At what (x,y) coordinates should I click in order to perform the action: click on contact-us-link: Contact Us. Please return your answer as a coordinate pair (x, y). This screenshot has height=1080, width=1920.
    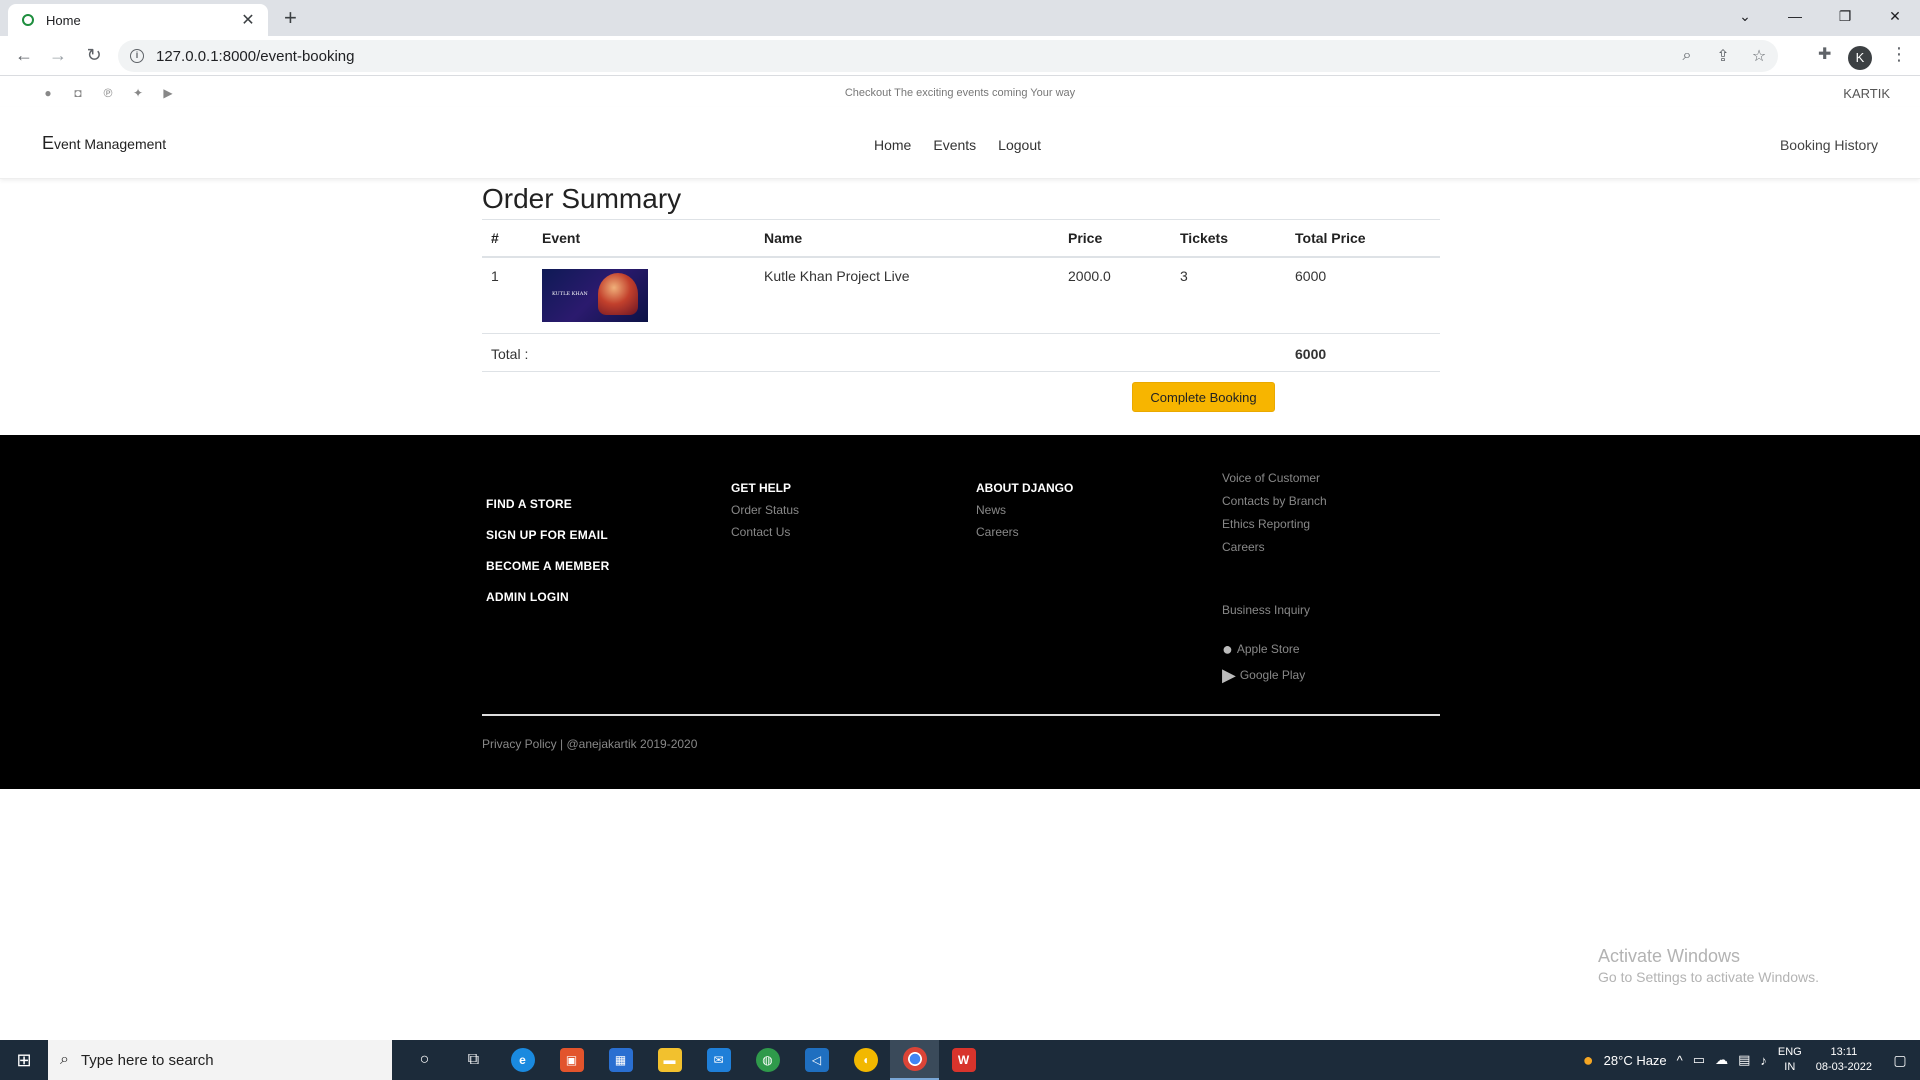
    Looking at the image, I should click on (765, 532).